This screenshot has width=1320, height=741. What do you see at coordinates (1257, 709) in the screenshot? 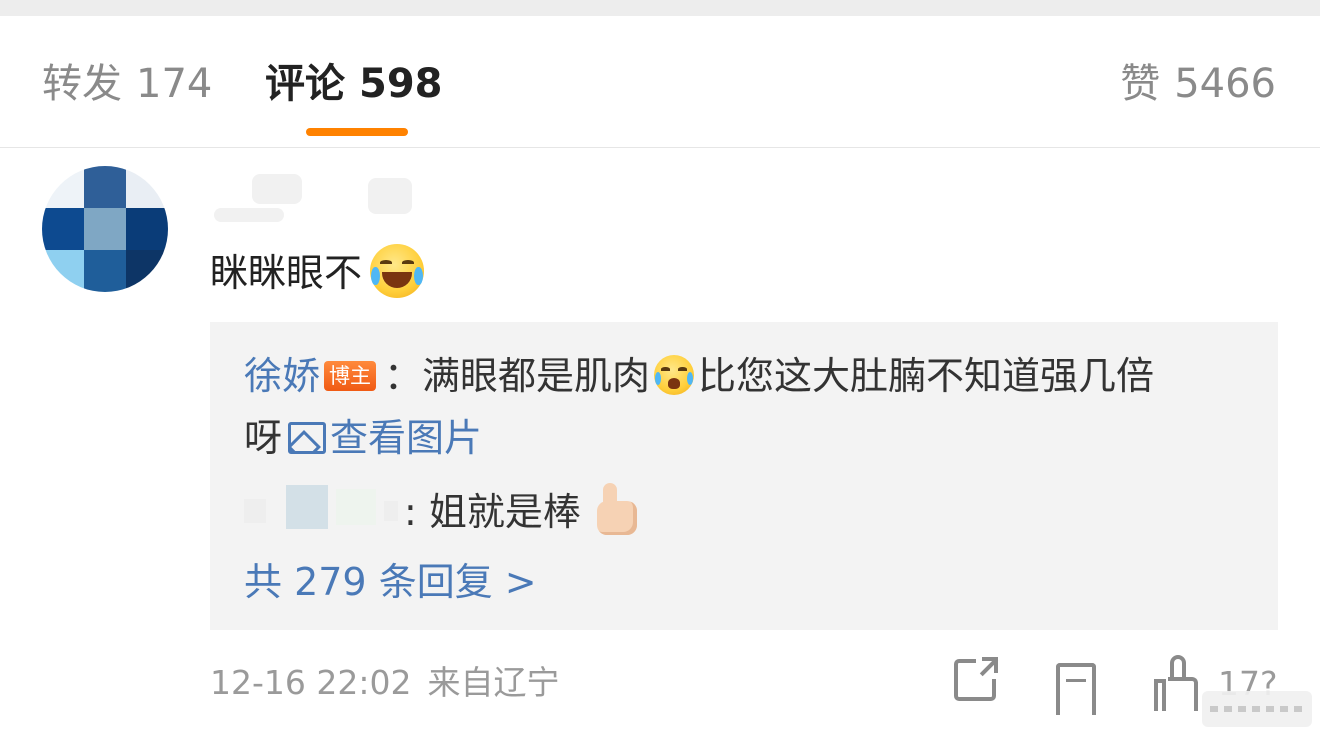
I see `watermark` at bounding box center [1257, 709].